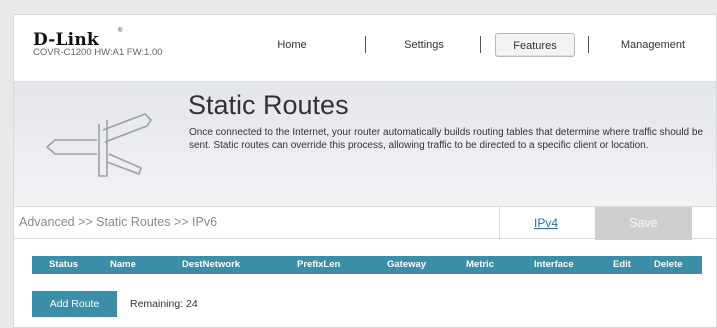 This screenshot has height=328, width=717. I want to click on breadcrumb: Advanced >> Static Routes >> IPv6, so click(118, 222).